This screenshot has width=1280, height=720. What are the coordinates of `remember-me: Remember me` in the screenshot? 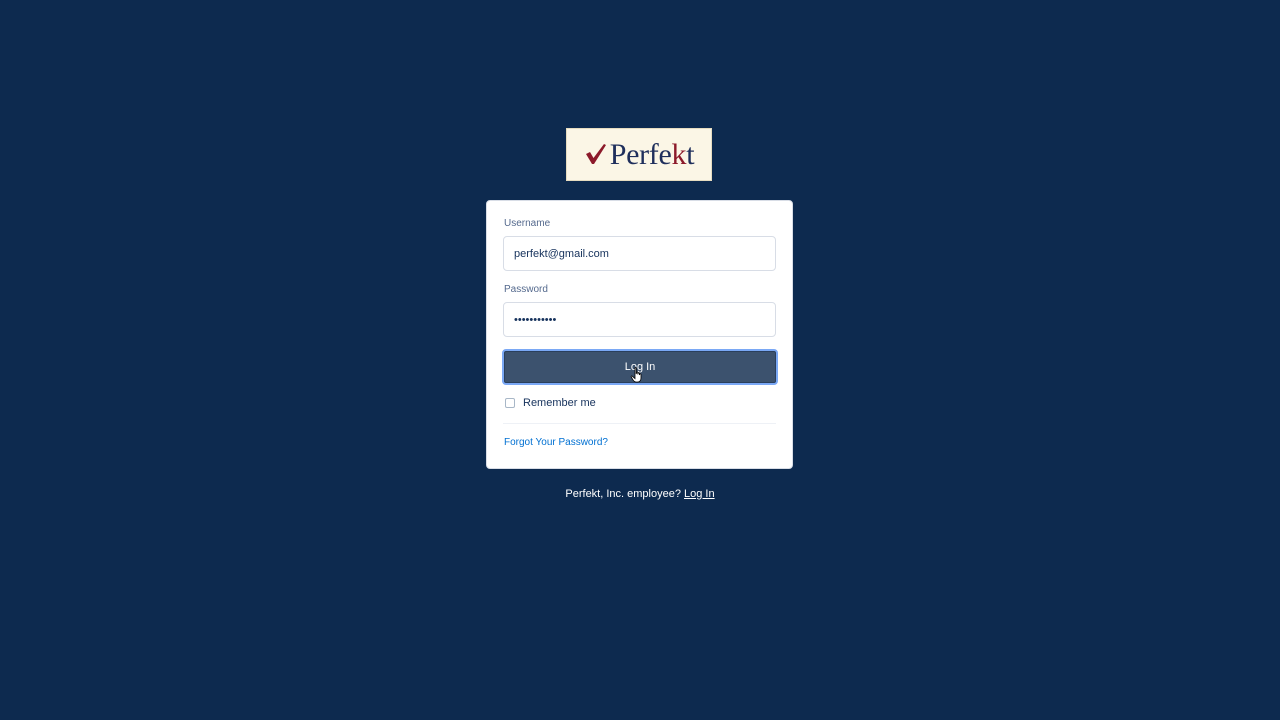 It's located at (550, 403).